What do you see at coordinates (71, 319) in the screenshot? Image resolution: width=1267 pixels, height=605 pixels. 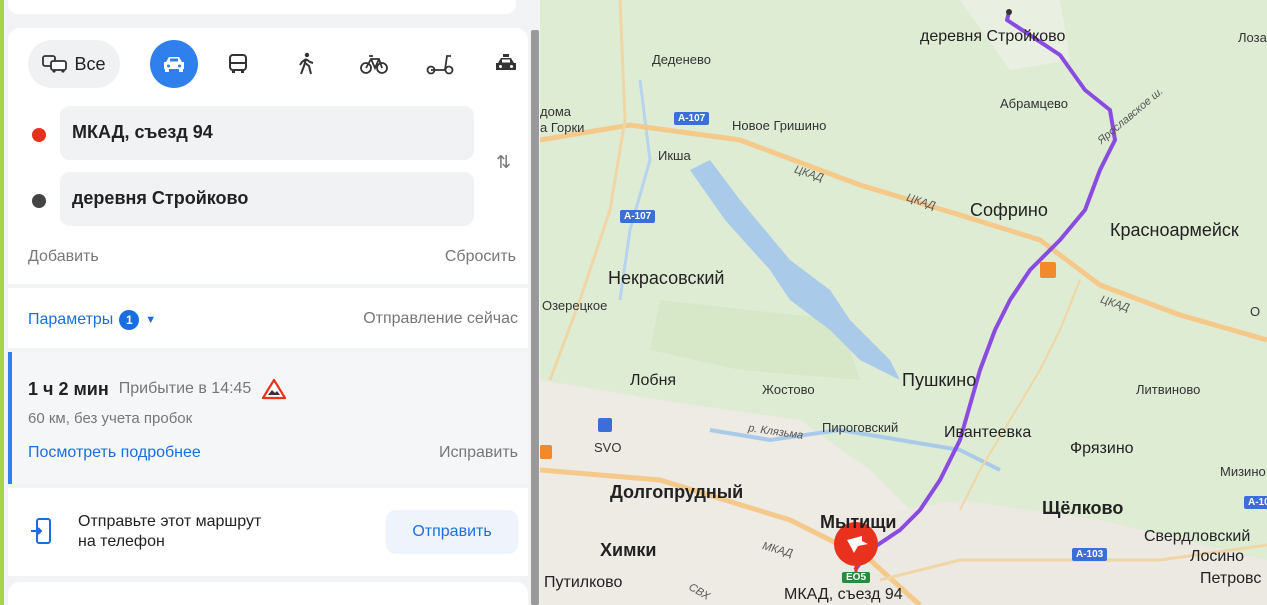 I see `params-label: Параметры` at bounding box center [71, 319].